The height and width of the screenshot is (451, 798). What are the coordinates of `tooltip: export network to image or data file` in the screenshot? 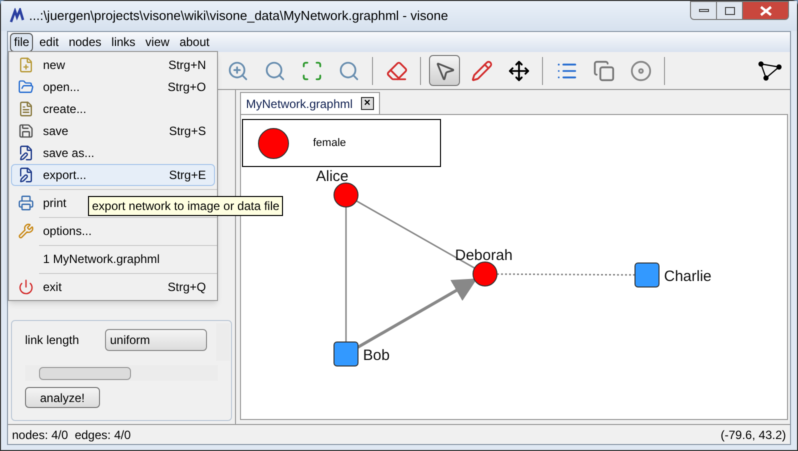 It's located at (186, 206).